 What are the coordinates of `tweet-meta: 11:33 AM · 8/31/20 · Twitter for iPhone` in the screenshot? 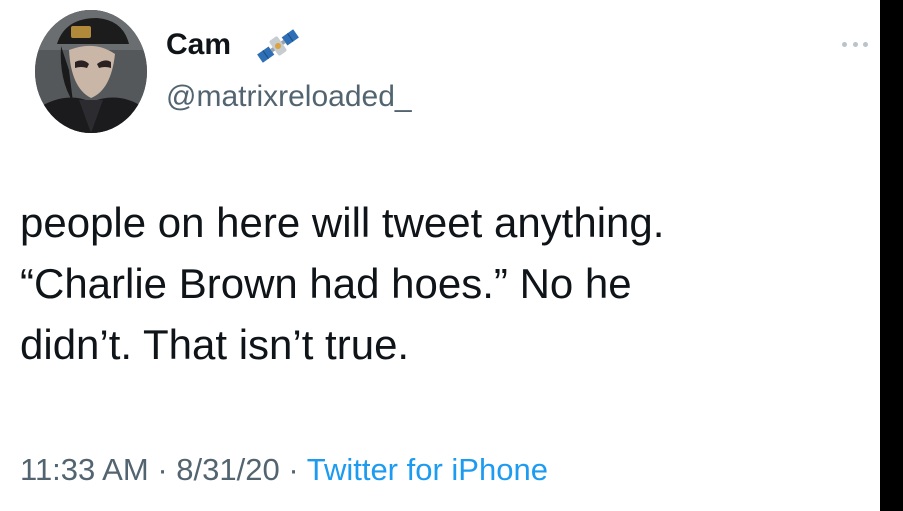 It's located at (284, 470).